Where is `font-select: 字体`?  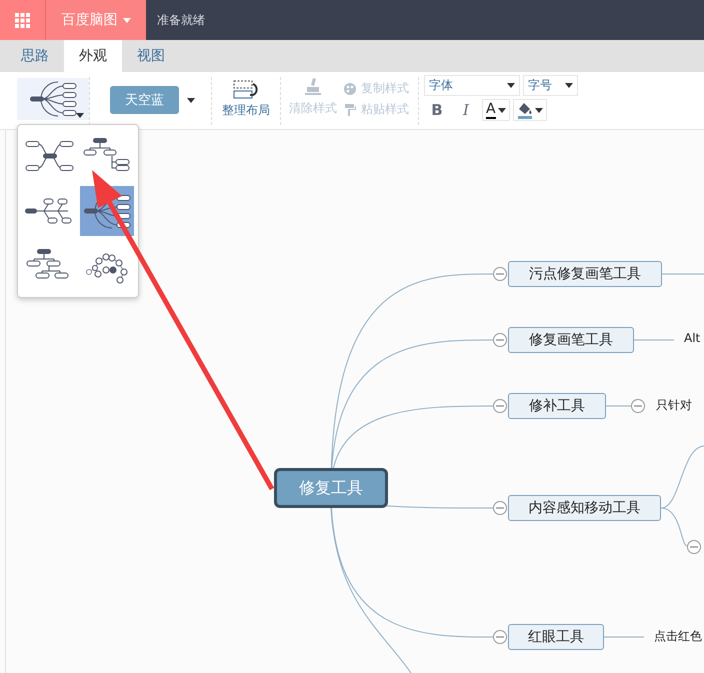
font-select: 字体 is located at coordinates (472, 85).